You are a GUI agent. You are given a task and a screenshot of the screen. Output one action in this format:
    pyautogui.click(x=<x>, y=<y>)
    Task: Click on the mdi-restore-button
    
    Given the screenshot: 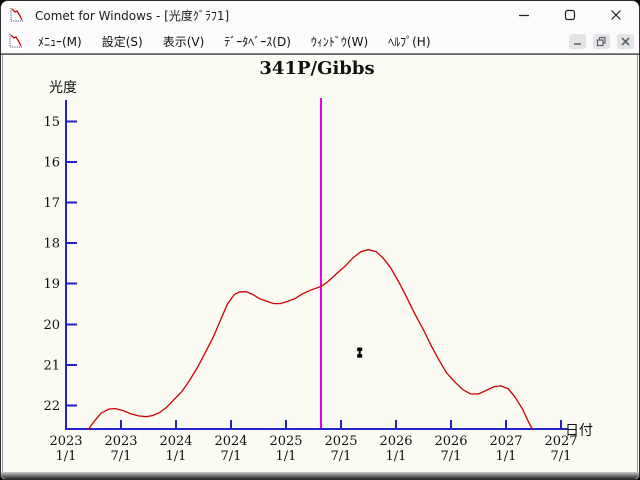 What is the action you would take?
    pyautogui.click(x=601, y=41)
    